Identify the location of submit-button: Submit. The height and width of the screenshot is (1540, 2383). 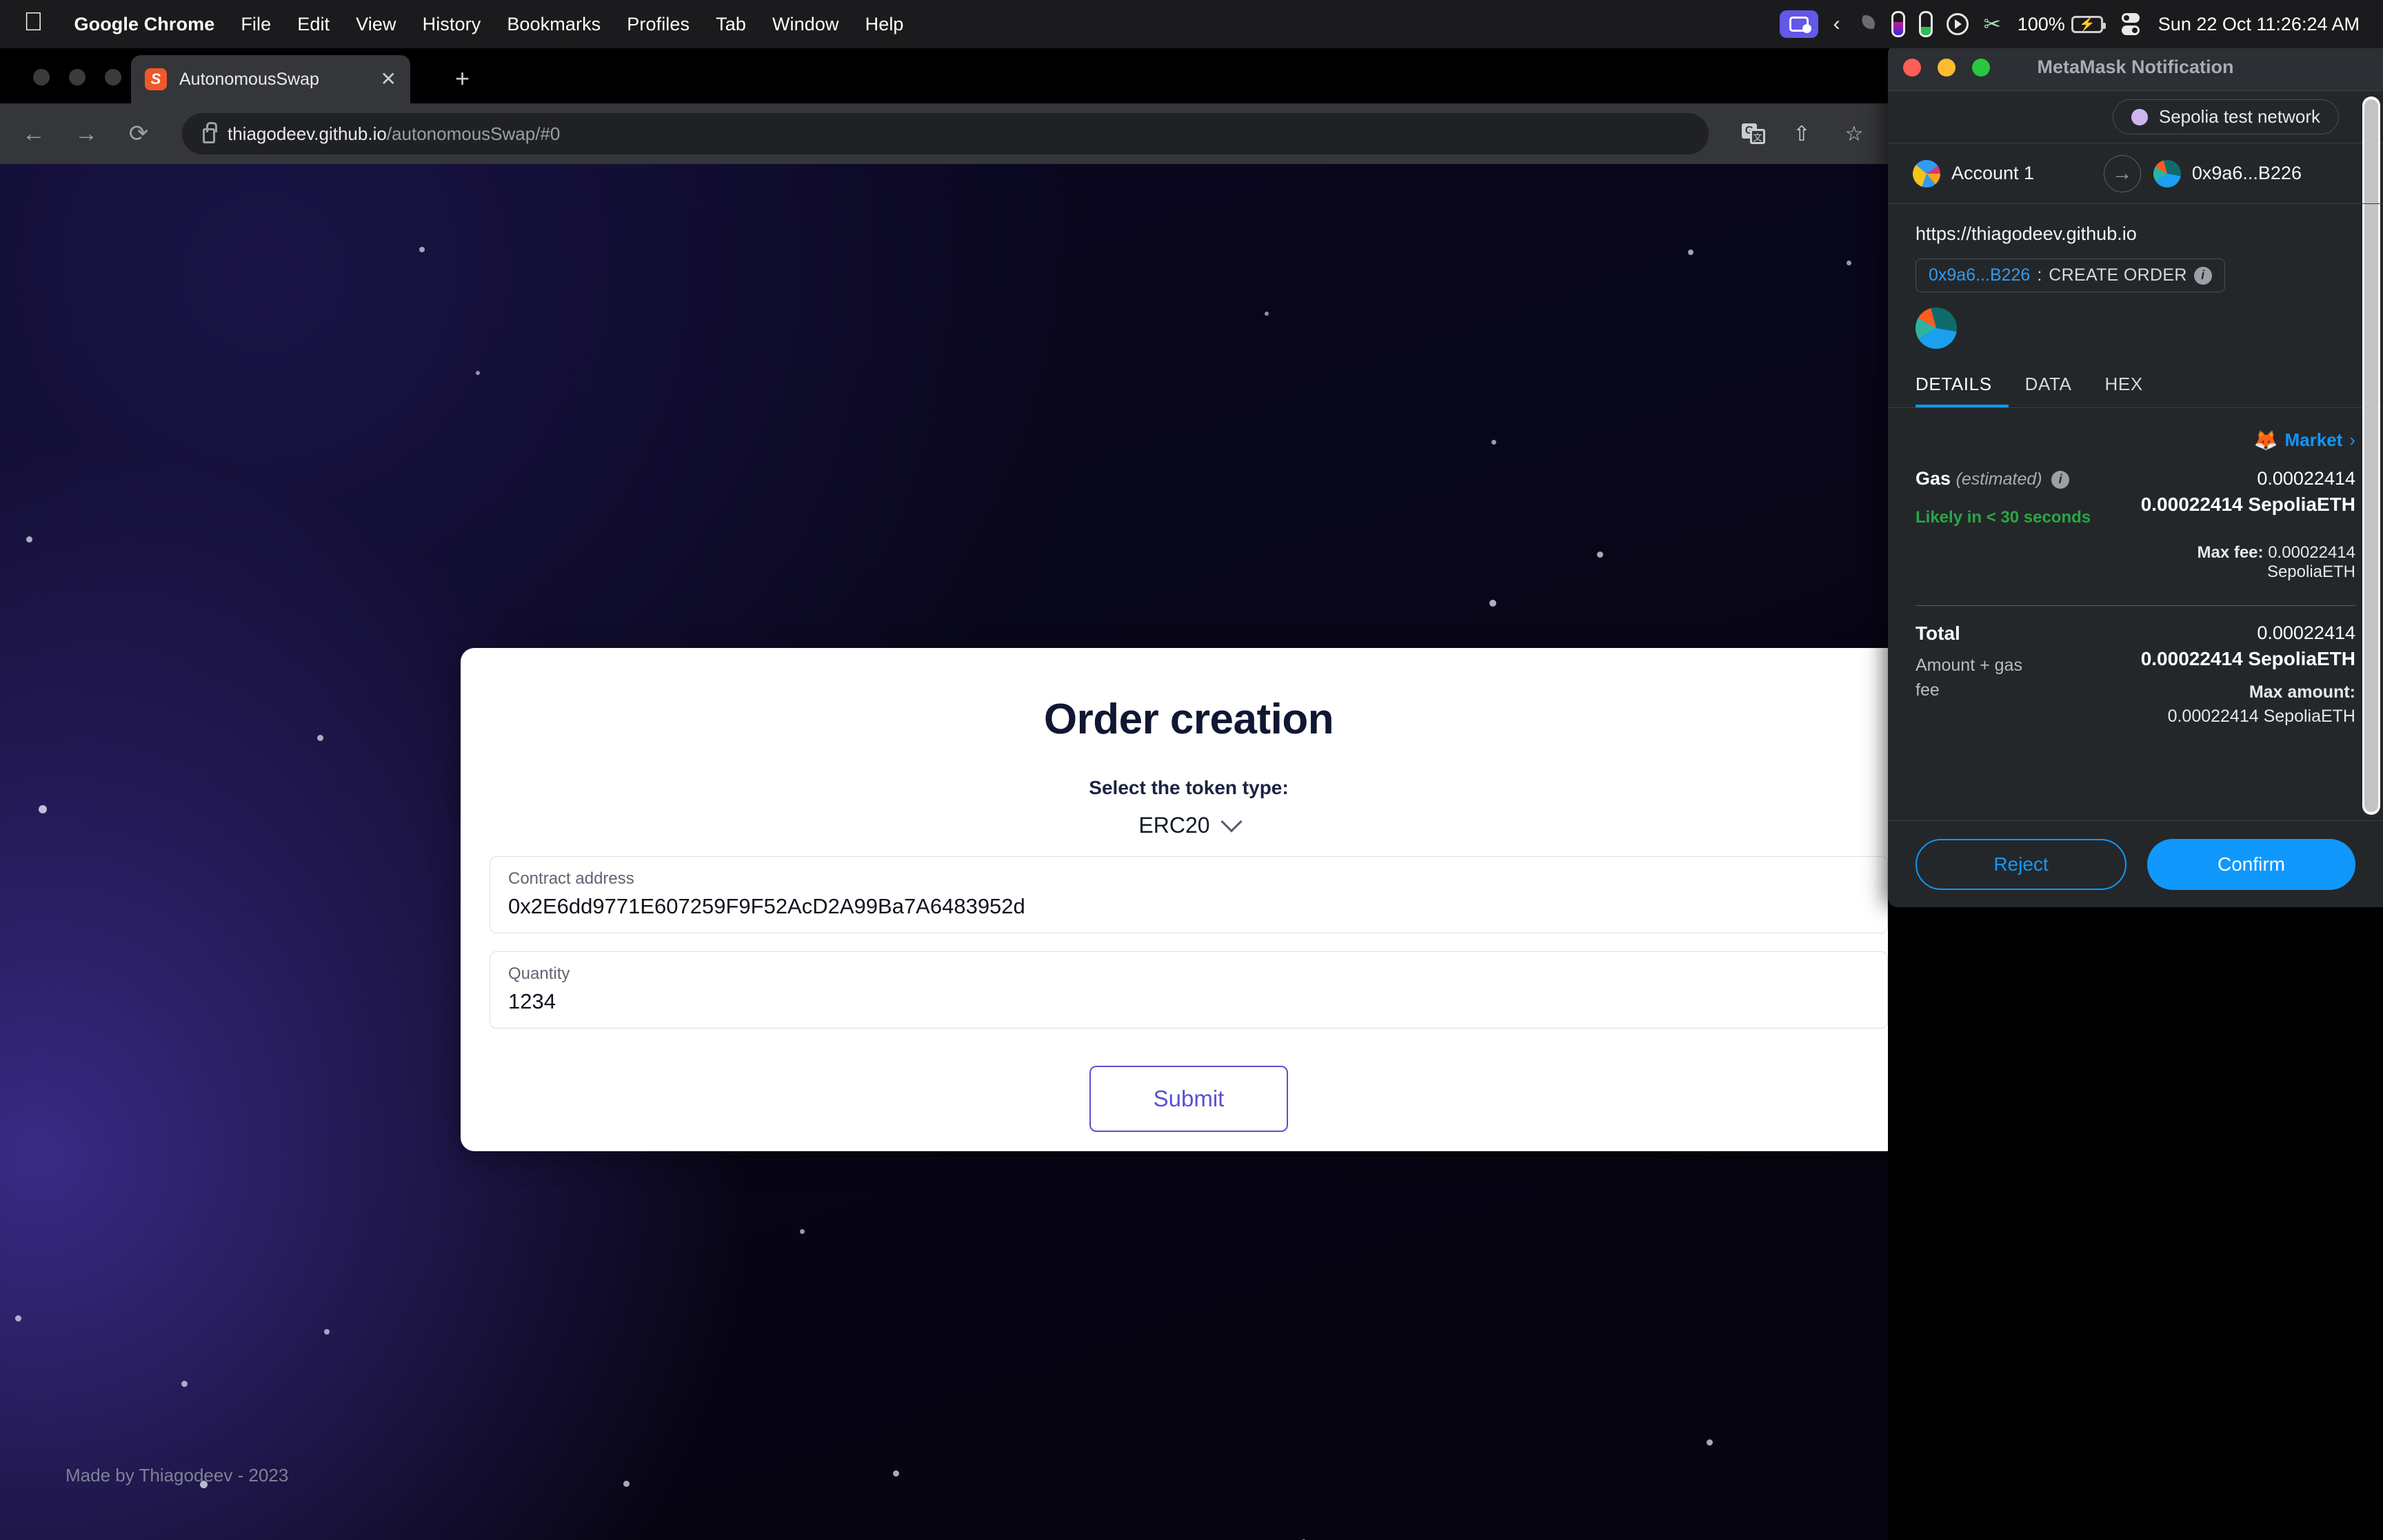
(1188, 1099).